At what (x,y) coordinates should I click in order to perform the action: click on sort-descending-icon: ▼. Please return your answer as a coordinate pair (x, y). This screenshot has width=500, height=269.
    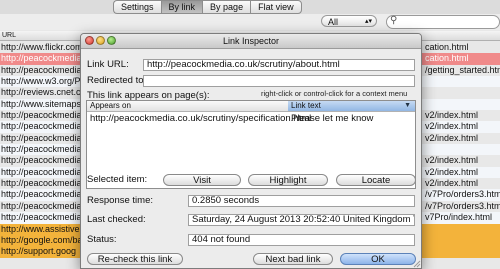
    Looking at the image, I should click on (407, 105).